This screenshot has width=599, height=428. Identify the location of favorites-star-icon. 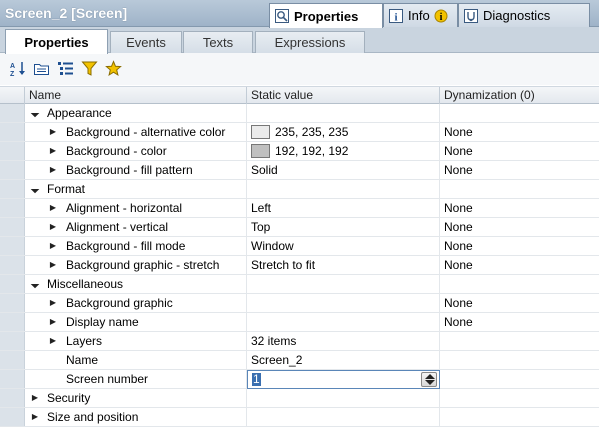
(113, 68).